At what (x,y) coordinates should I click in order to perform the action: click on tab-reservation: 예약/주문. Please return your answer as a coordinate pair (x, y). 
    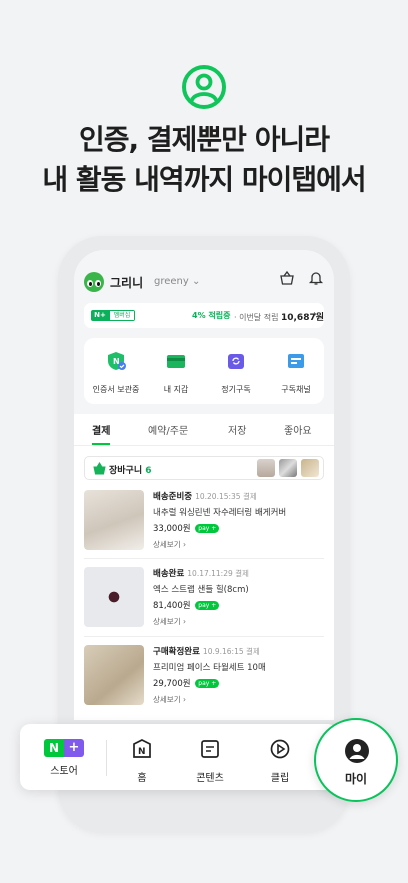
    Looking at the image, I should click on (168, 429).